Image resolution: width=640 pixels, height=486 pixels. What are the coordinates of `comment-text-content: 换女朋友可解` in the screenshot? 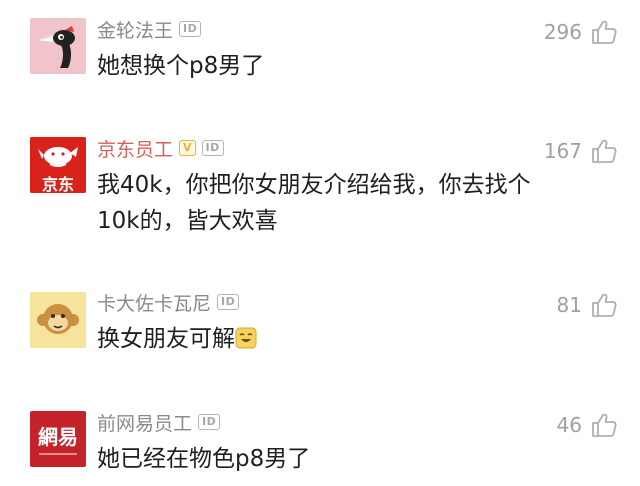 It's located at (166, 339).